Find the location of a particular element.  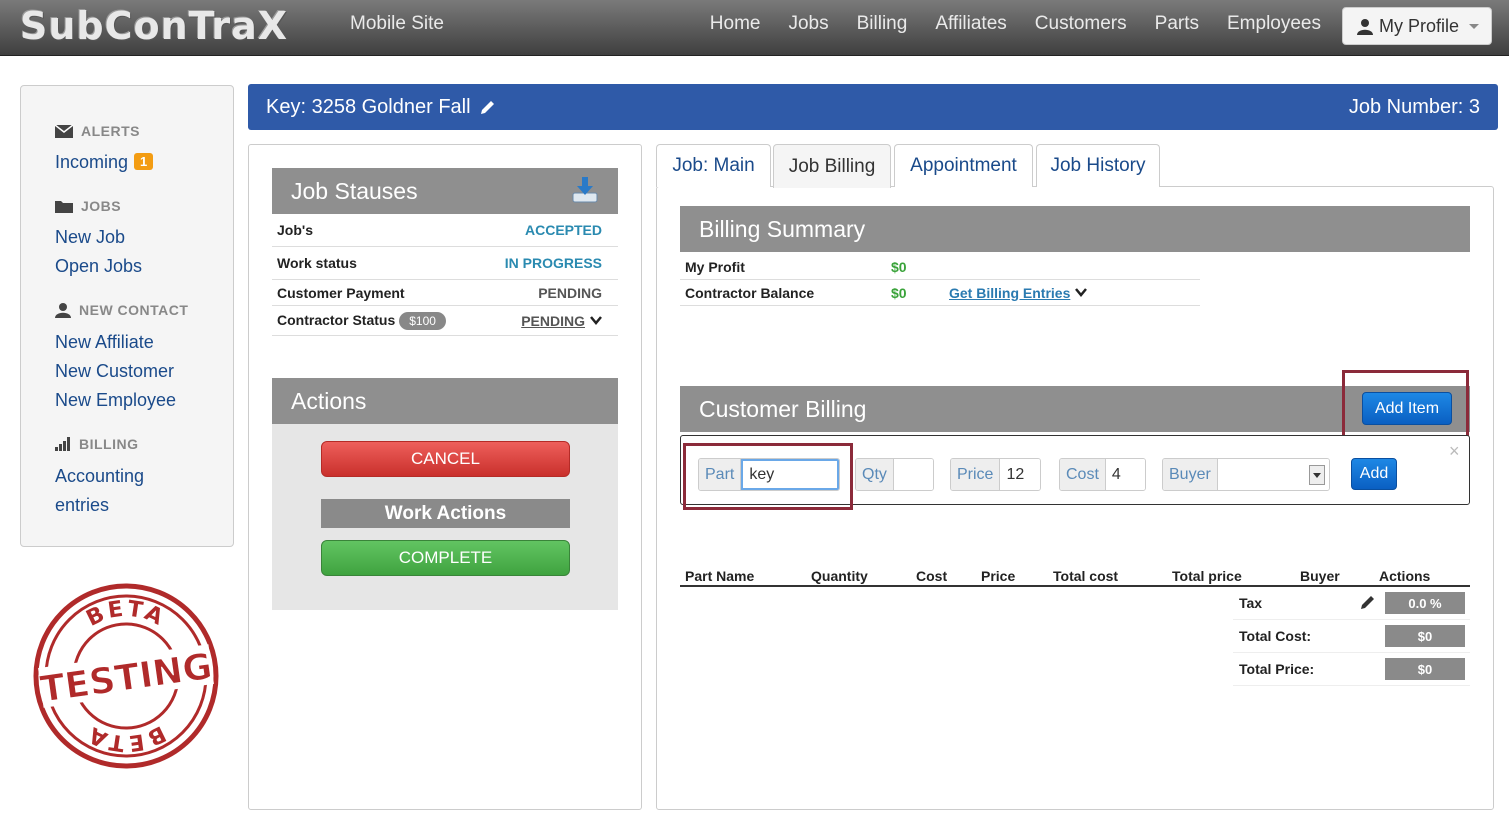

billing-heading: BILLING is located at coordinates (97, 444).